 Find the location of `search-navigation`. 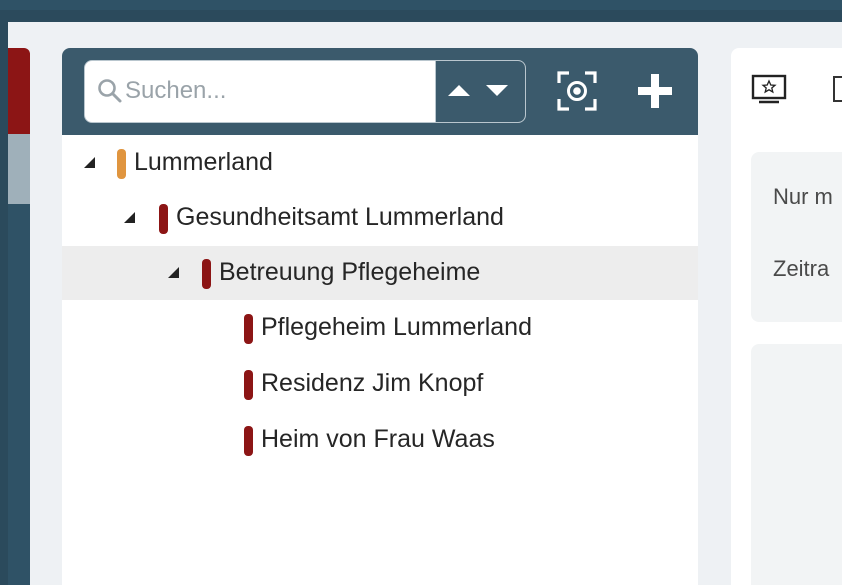

search-navigation is located at coordinates (480, 91).